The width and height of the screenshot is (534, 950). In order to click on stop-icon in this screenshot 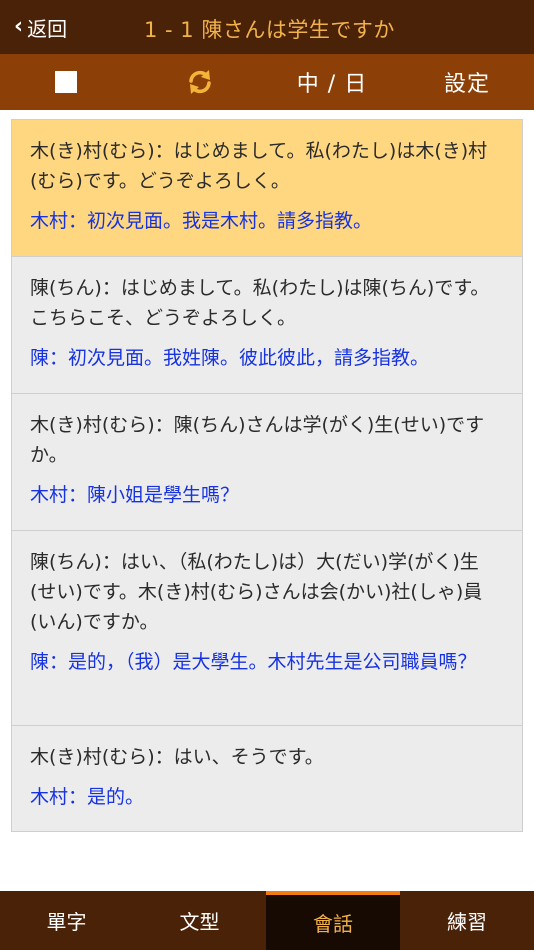, I will do `click(66, 82)`.